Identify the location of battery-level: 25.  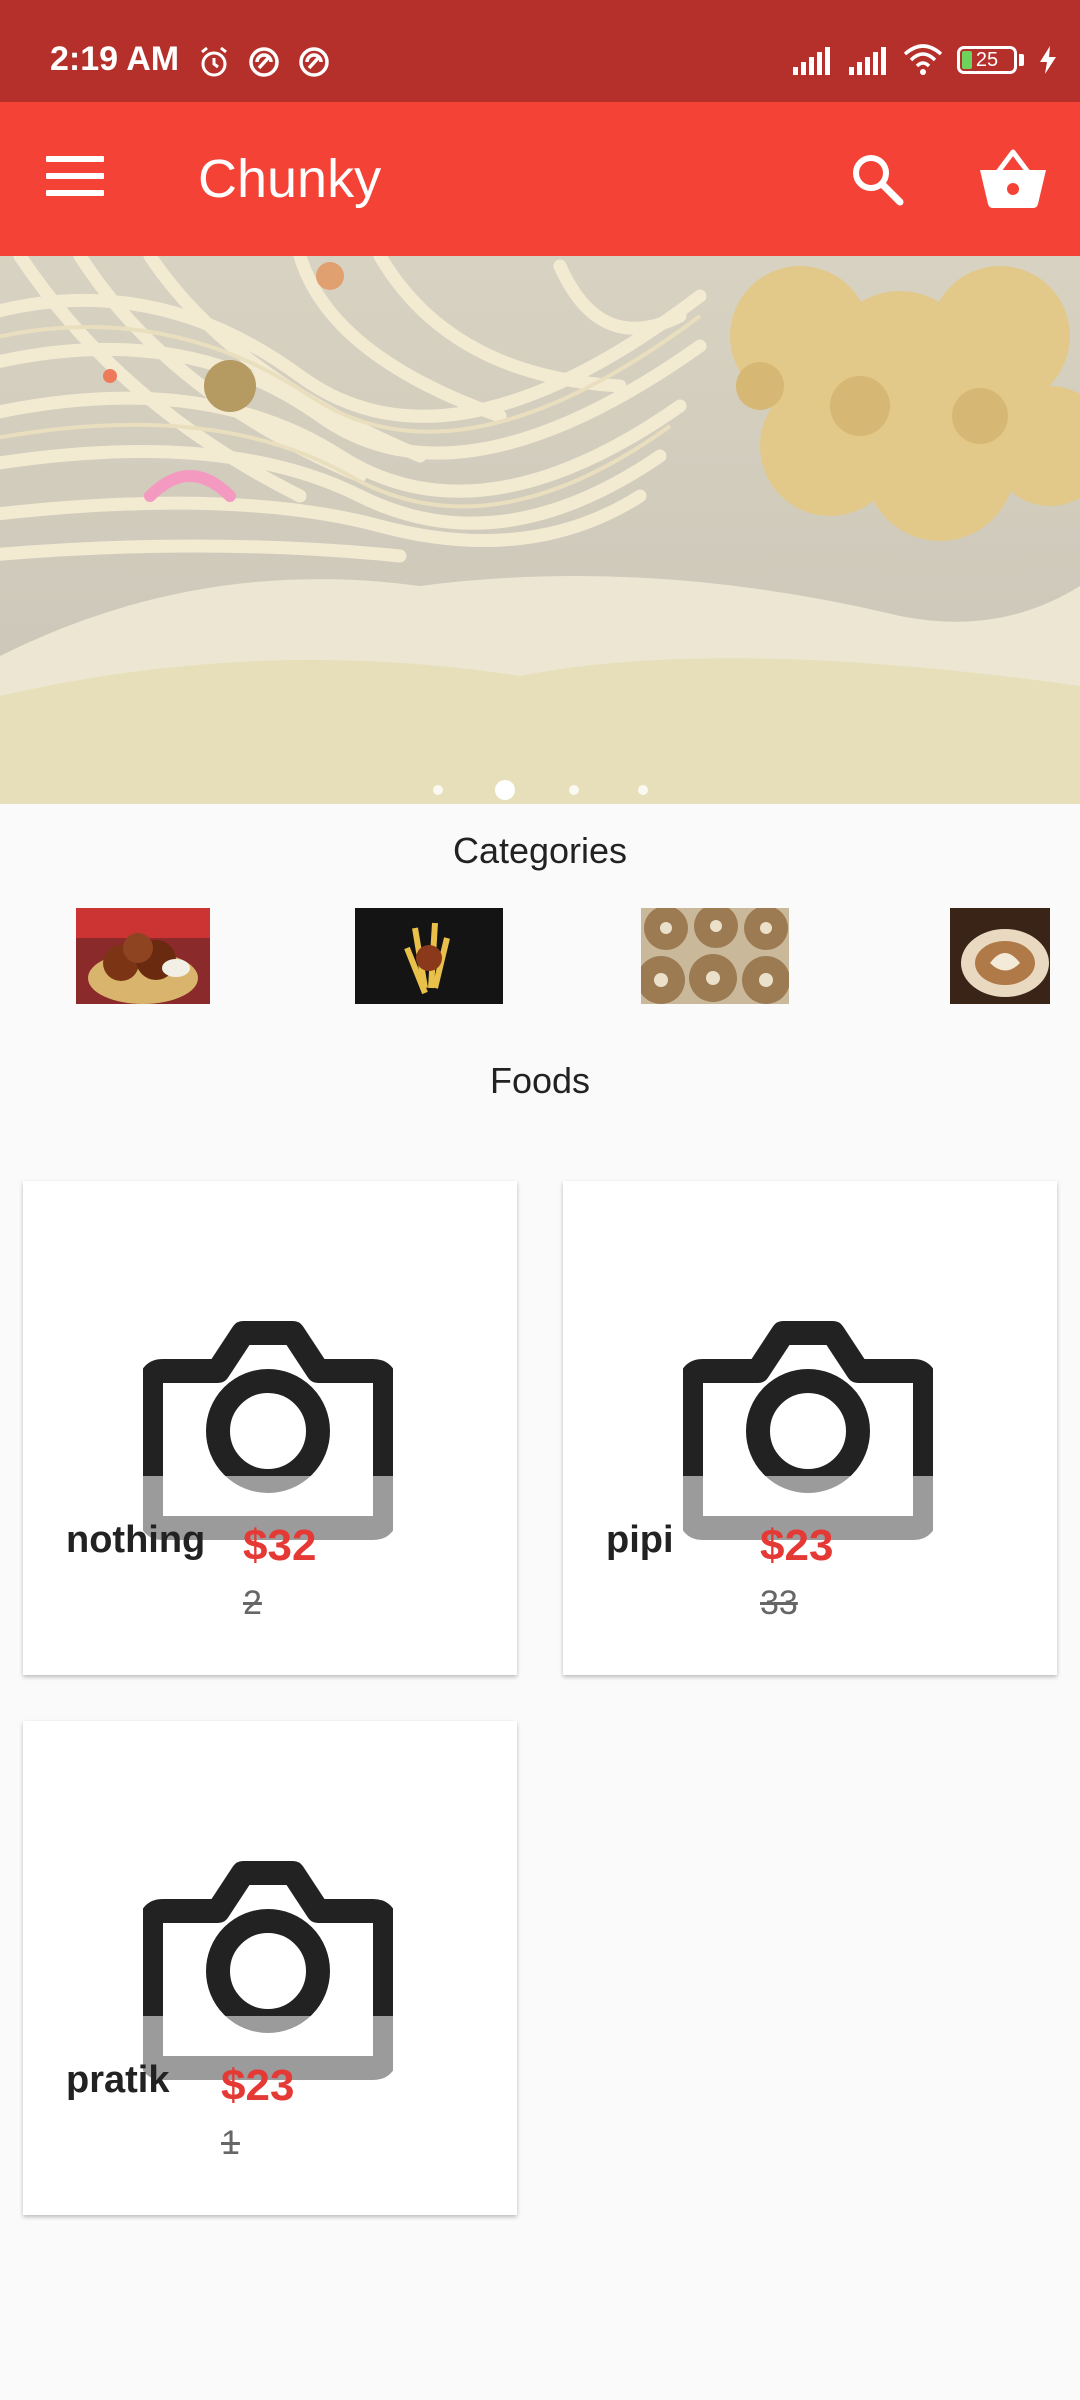
(987, 59).